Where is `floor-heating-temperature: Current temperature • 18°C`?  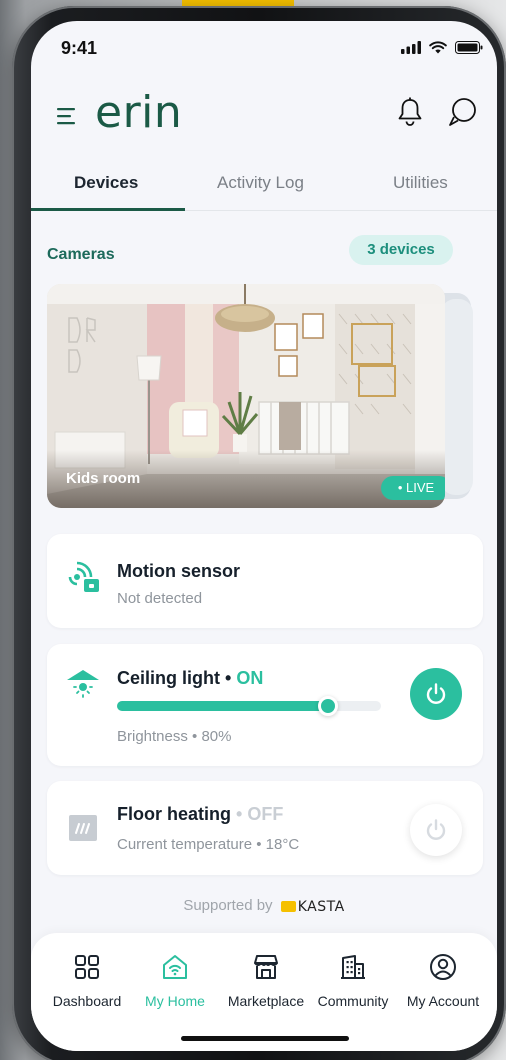
floor-heating-temperature: Current temperature • 18°C is located at coordinates (208, 844).